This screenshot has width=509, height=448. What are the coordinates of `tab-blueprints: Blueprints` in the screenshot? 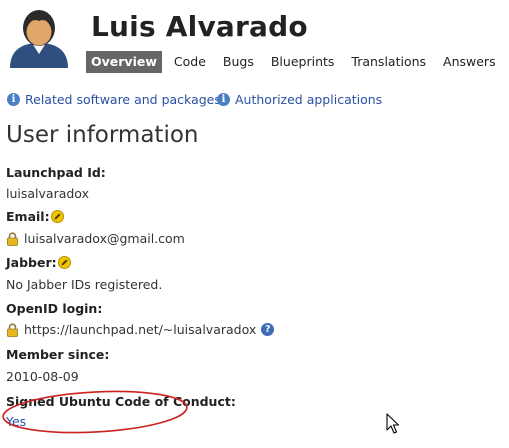 It's located at (303, 62).